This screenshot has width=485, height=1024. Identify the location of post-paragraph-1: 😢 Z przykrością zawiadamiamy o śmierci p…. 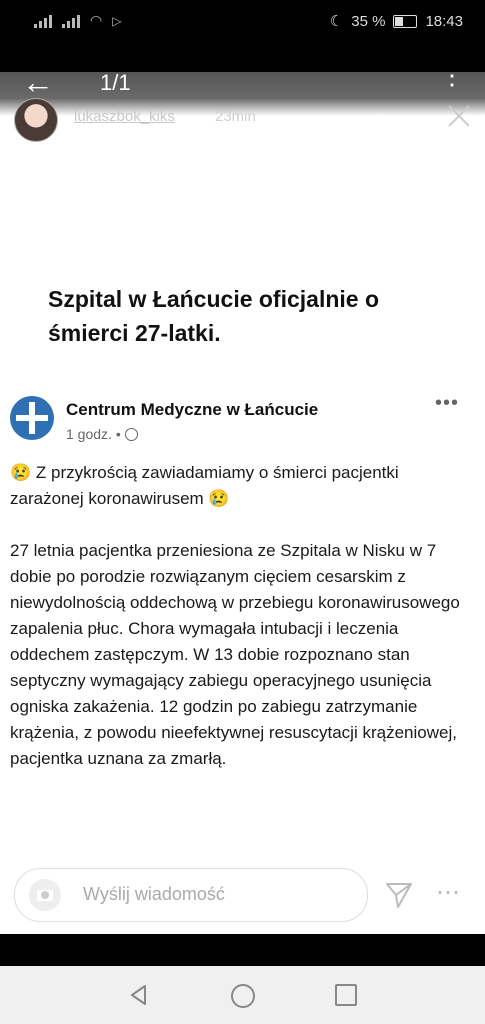
(204, 485).